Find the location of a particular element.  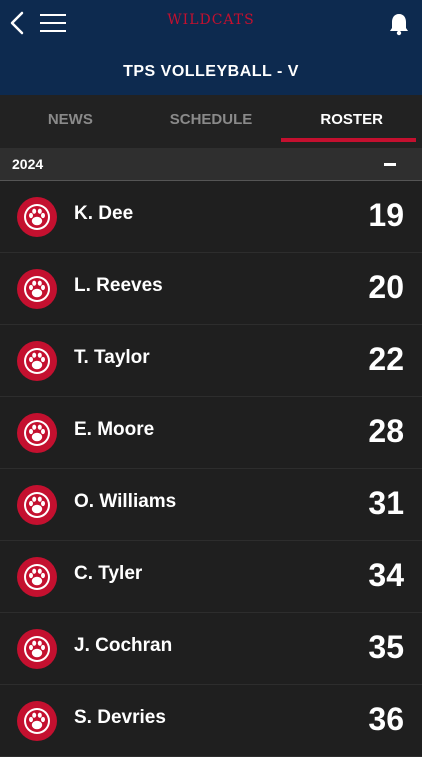

player-number: 31 is located at coordinates (386, 503).